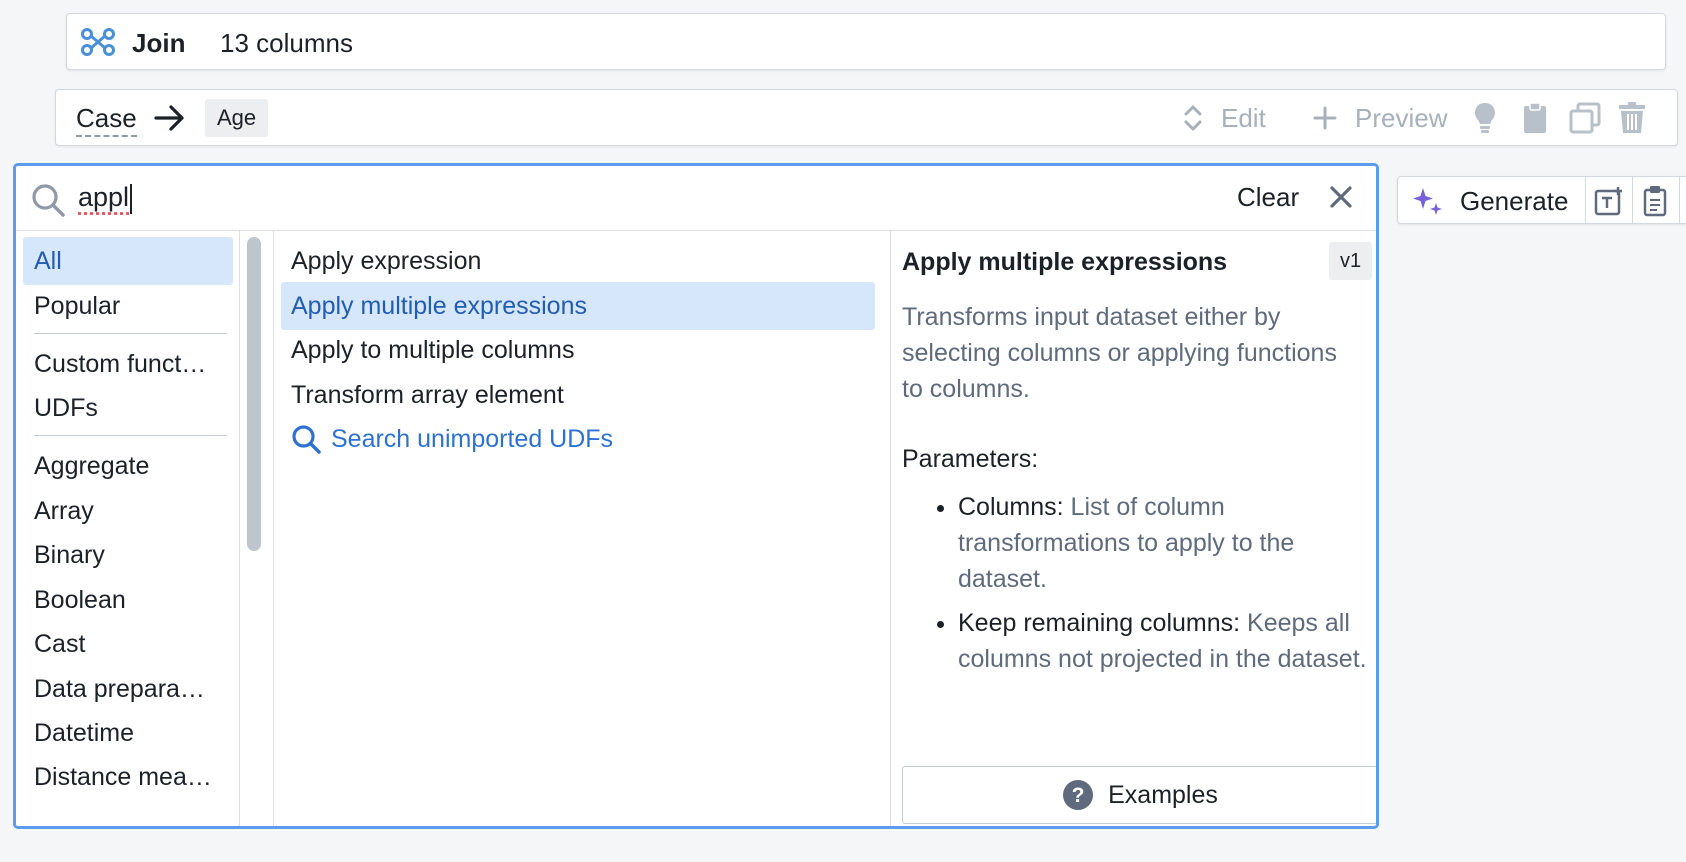  Describe the element at coordinates (1193, 118) in the screenshot. I see `expand-icon` at that location.